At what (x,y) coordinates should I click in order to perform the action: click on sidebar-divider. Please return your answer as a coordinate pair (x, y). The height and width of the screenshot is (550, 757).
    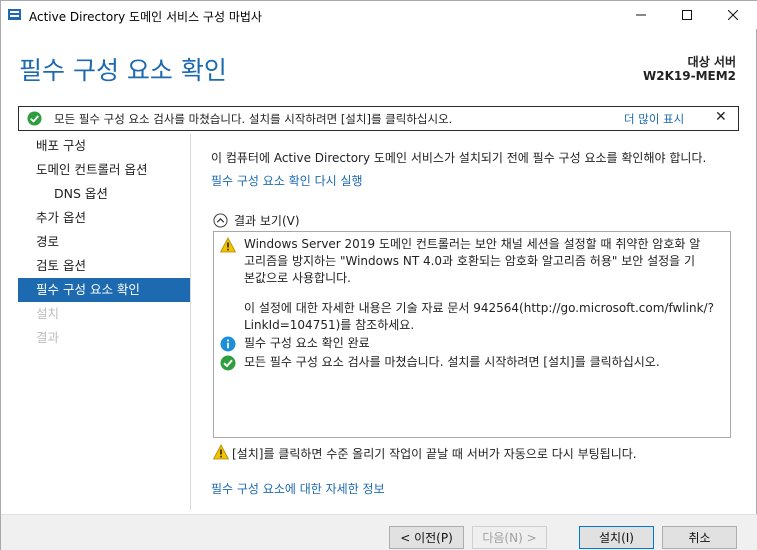
    Looking at the image, I should click on (190, 322).